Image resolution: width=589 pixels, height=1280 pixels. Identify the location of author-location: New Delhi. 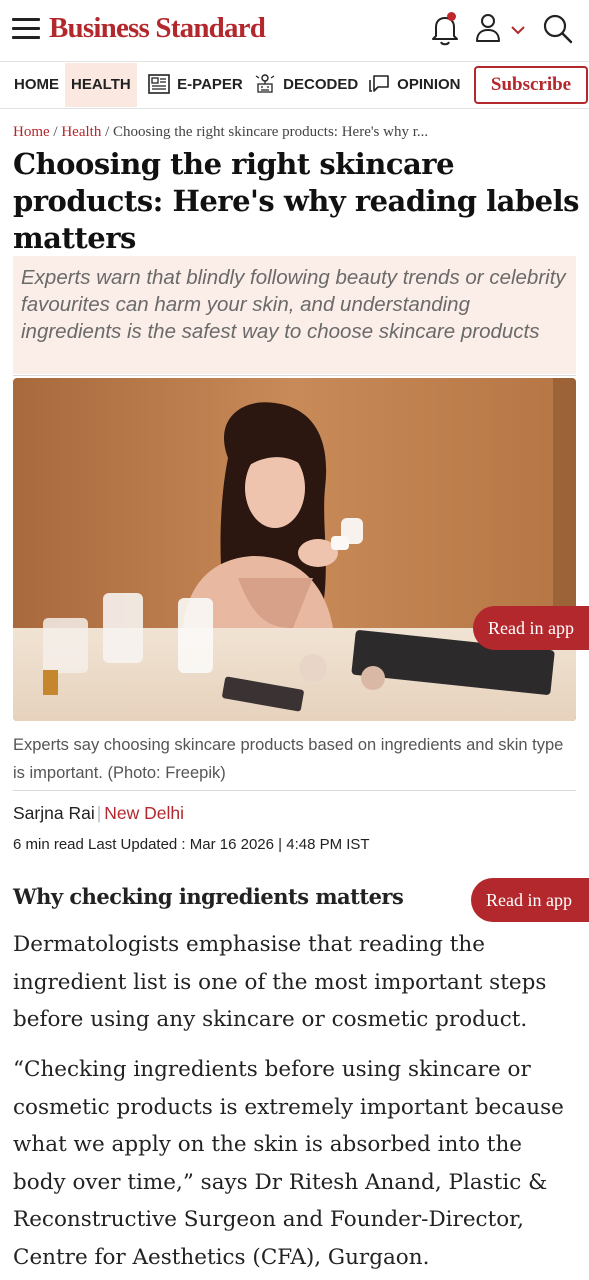
(144, 813).